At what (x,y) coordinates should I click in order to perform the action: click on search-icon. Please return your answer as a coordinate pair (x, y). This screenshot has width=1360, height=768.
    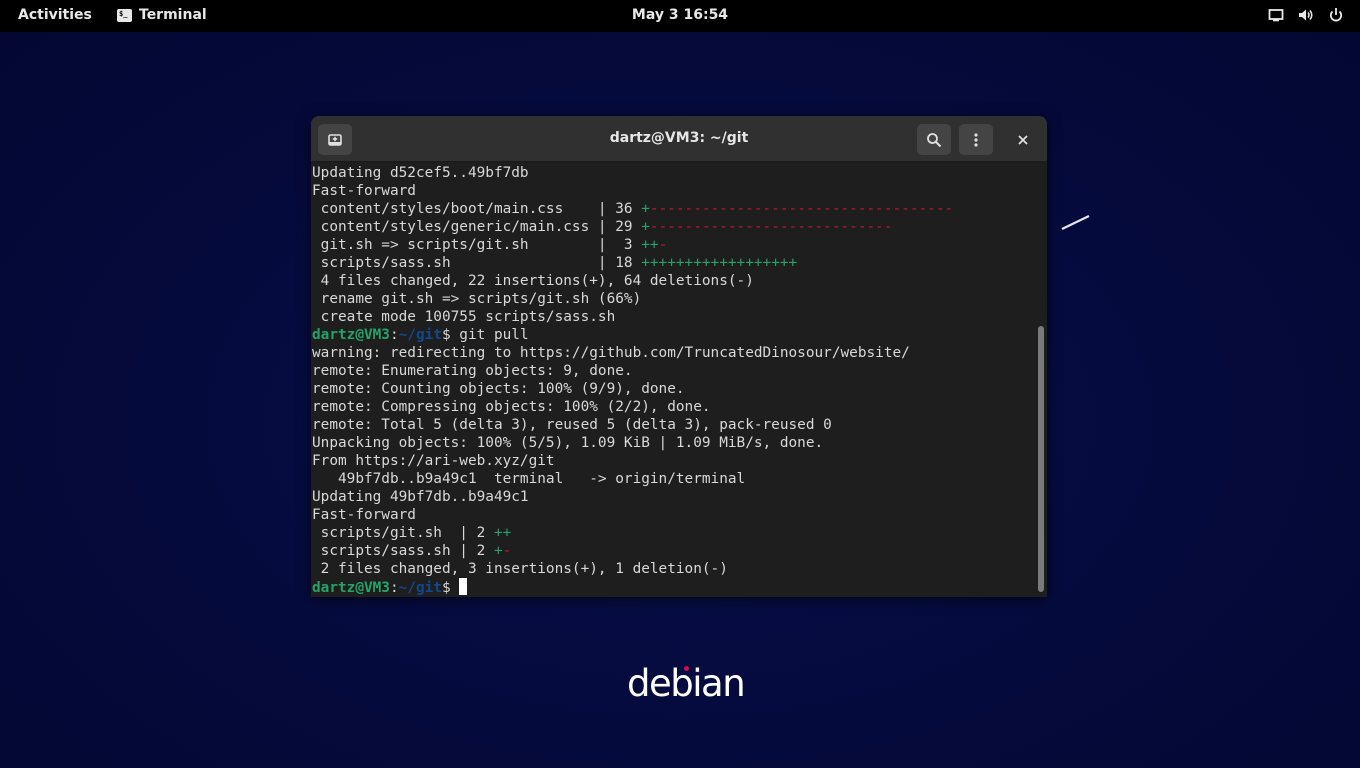
    Looking at the image, I should click on (934, 139).